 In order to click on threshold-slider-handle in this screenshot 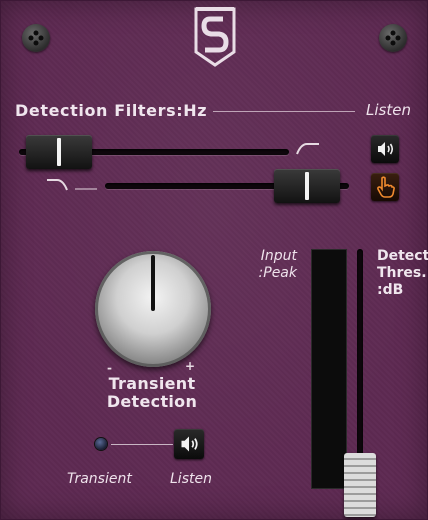, I will do `click(360, 485)`.